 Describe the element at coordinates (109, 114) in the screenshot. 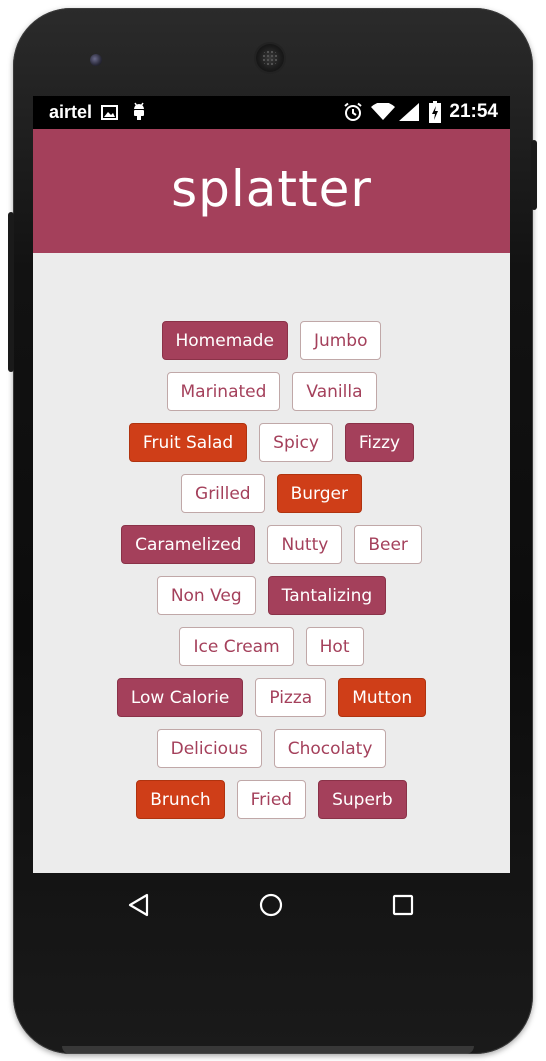

I see `image-icon` at that location.